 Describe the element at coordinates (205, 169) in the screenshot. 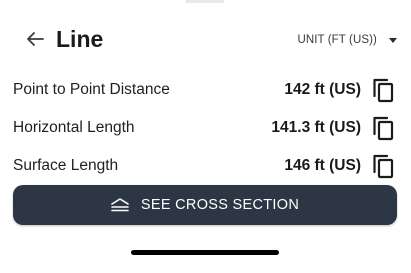

I see `measurement-row-surface: Surface Length 146 ft (US)` at that location.